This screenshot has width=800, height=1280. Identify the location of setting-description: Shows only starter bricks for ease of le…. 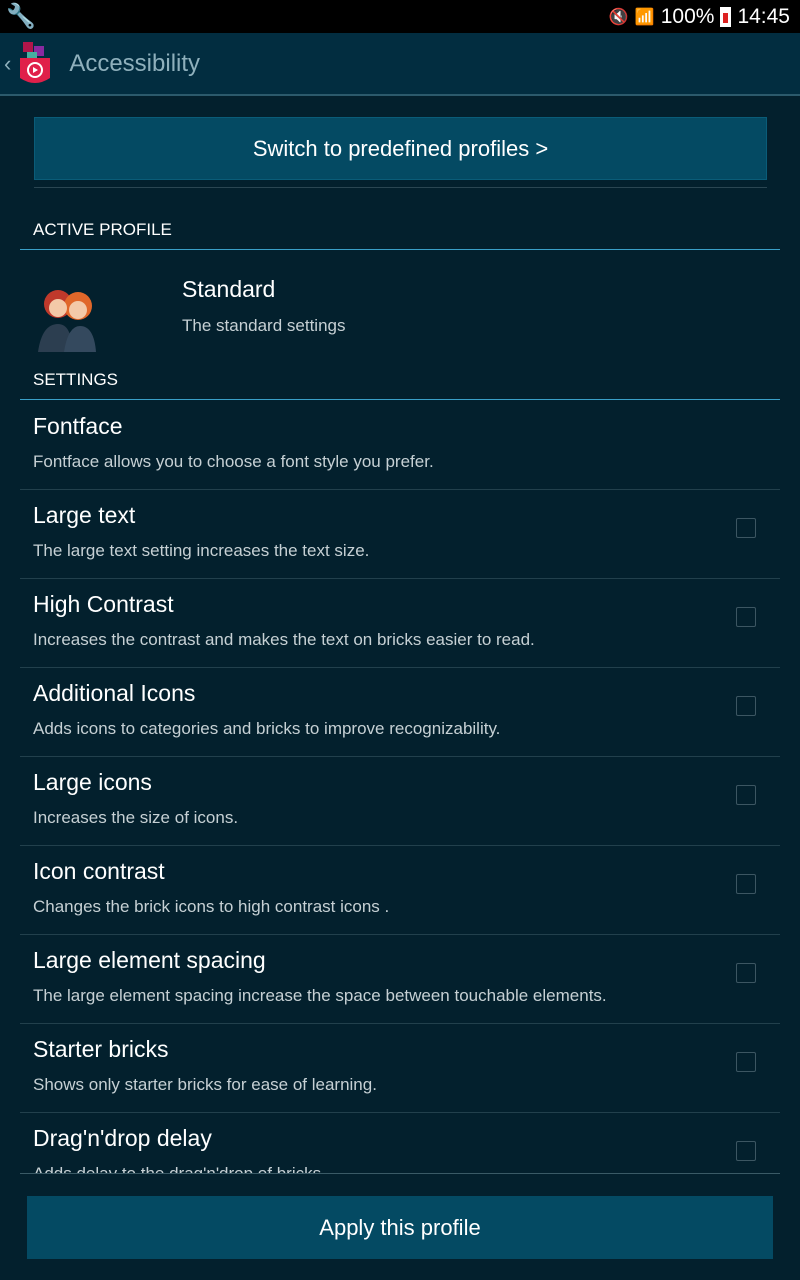
(205, 1084).